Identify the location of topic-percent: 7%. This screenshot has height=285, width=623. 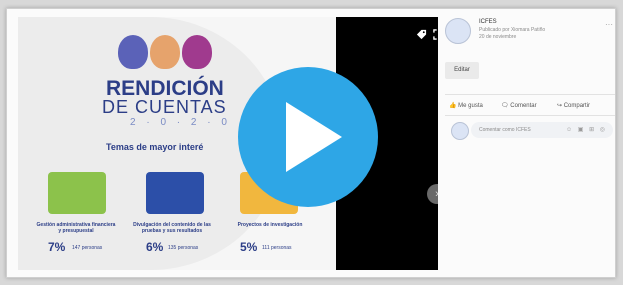
(57, 247).